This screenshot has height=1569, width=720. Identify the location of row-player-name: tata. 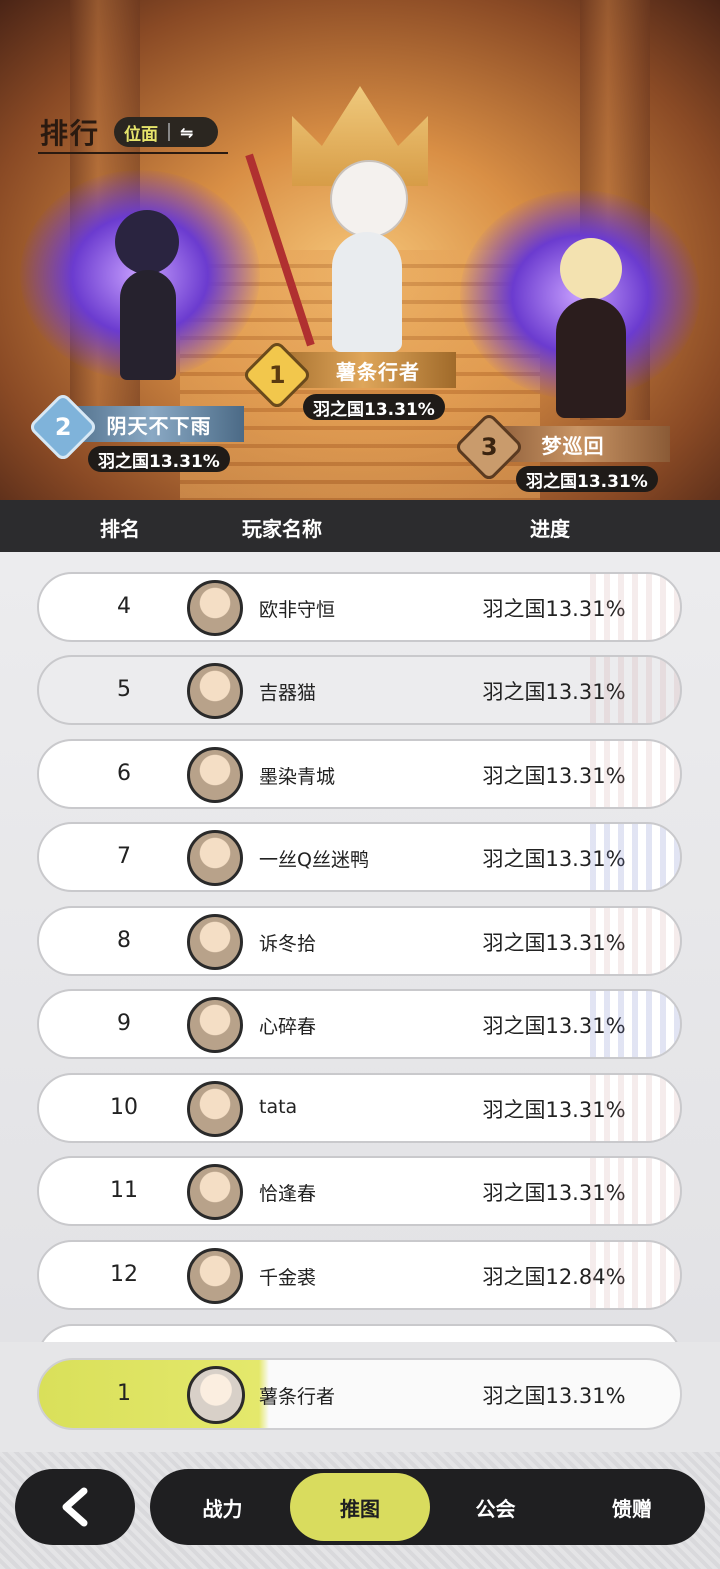
(278, 1107).